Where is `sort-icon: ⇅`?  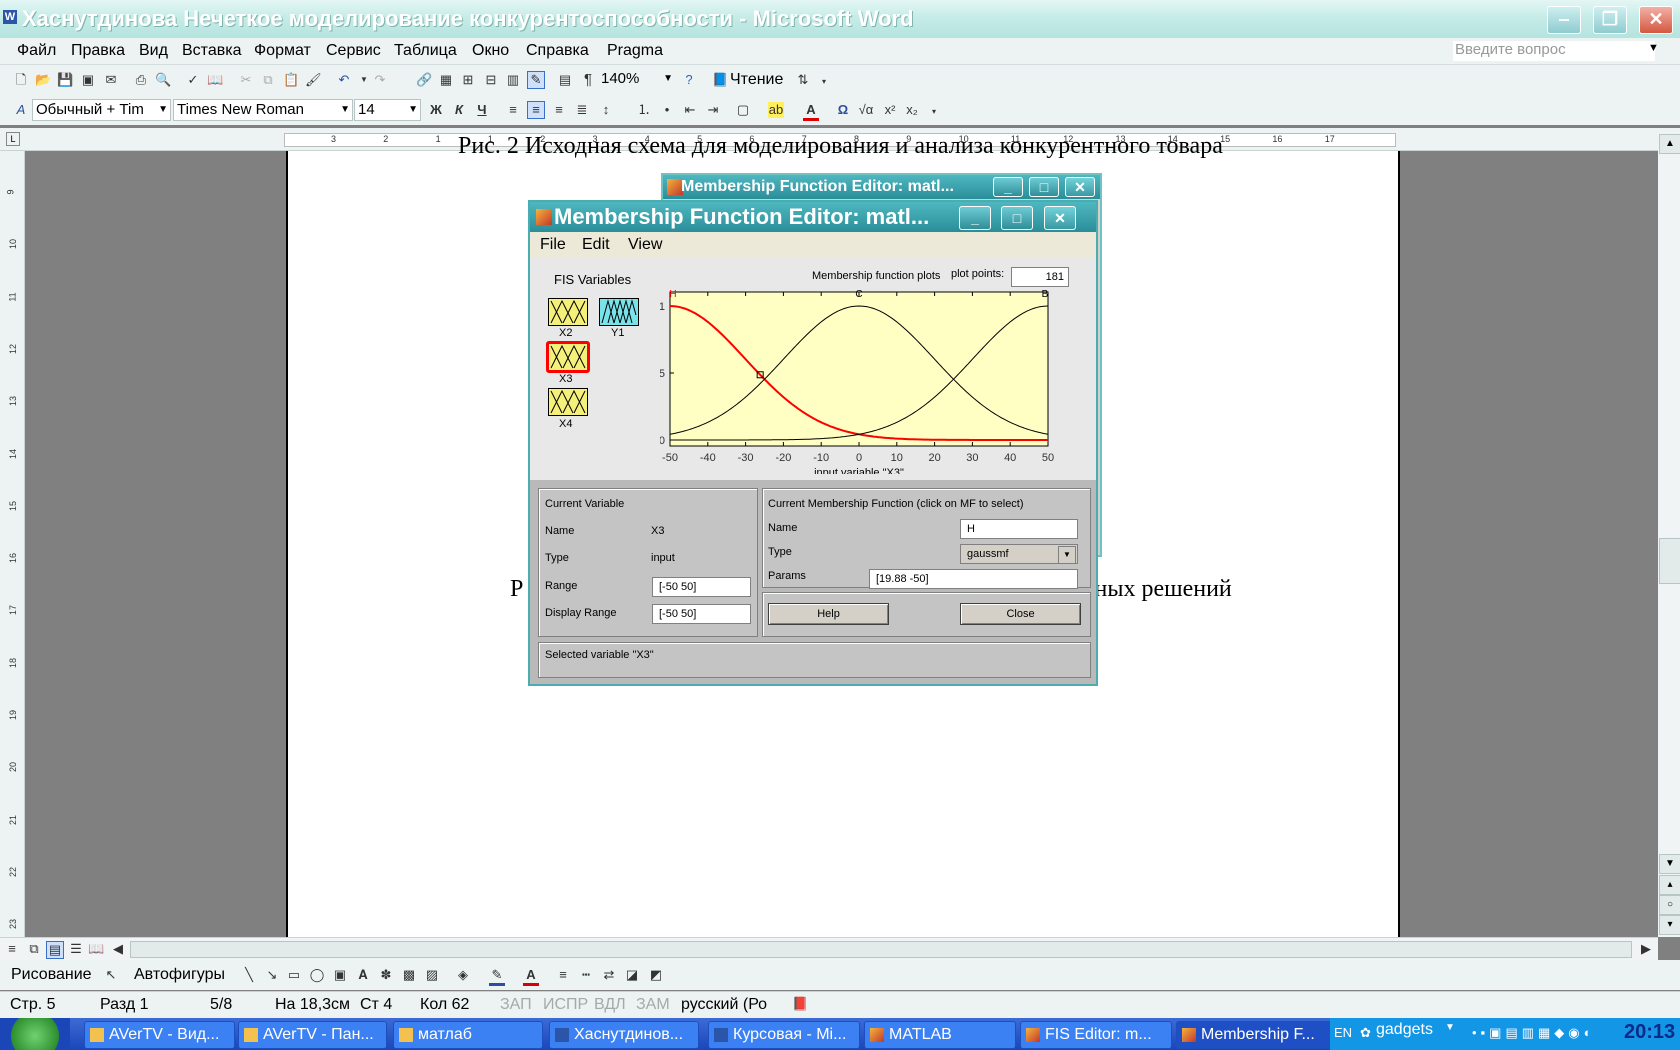
sort-icon: ⇅ is located at coordinates (803, 80).